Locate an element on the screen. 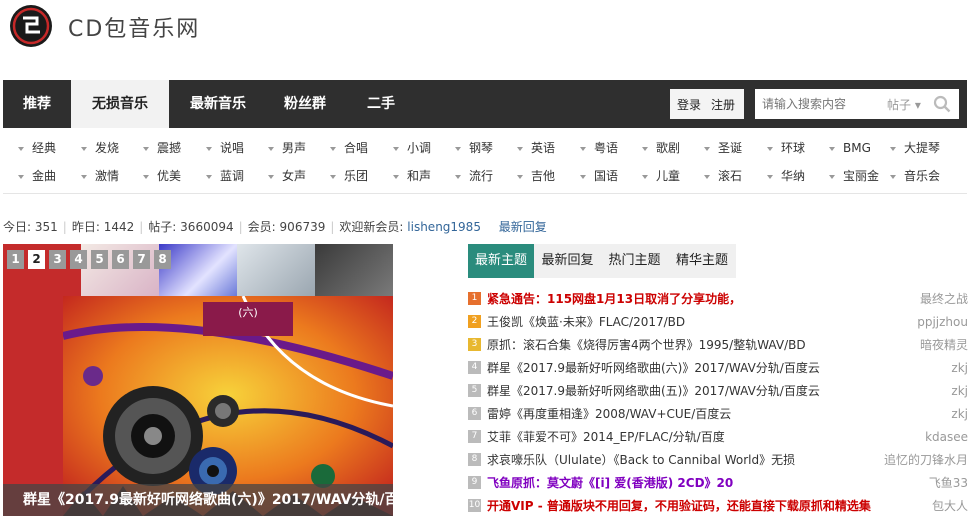 The width and height of the screenshot is (973, 519). slider-page-7: 7 is located at coordinates (141, 259).